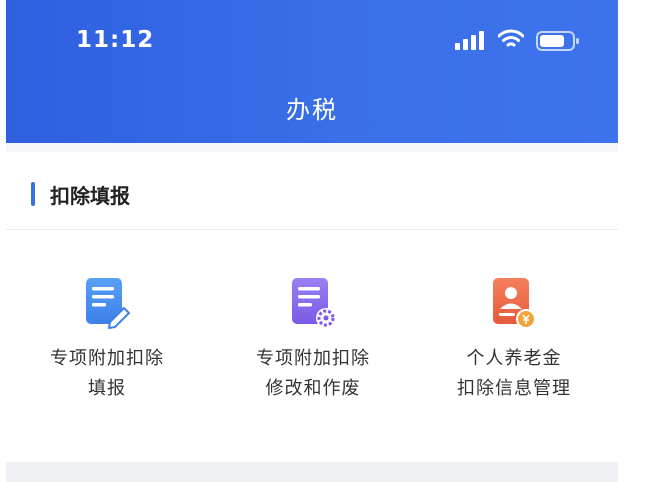 Image resolution: width=646 pixels, height=482 pixels. What do you see at coordinates (312, 229) in the screenshot?
I see `divider` at bounding box center [312, 229].